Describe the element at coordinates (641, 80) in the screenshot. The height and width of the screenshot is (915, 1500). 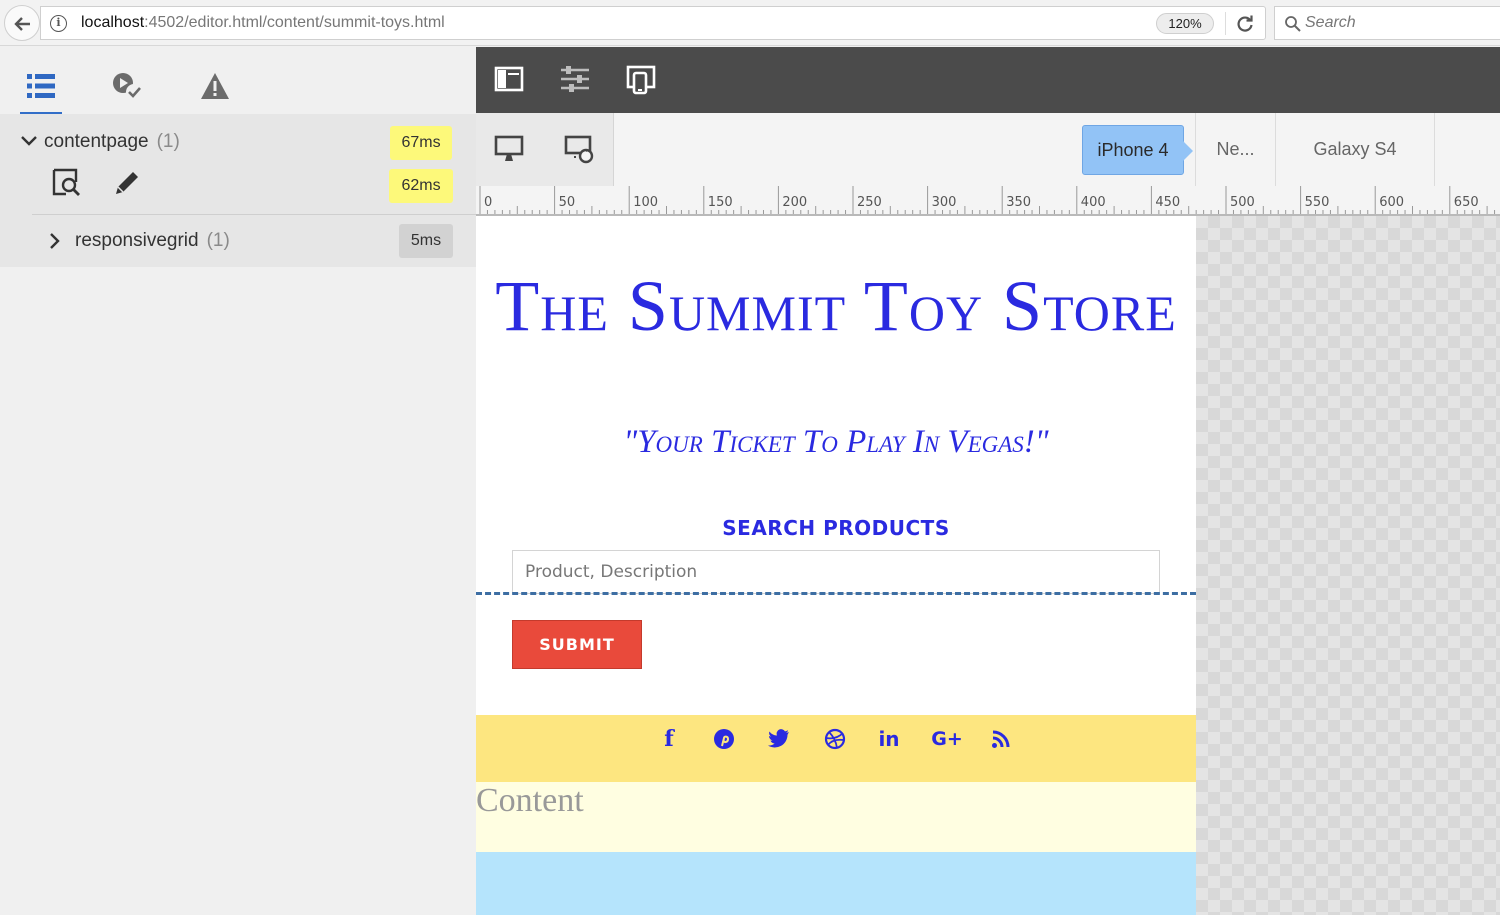
I see `emulator-icon` at that location.